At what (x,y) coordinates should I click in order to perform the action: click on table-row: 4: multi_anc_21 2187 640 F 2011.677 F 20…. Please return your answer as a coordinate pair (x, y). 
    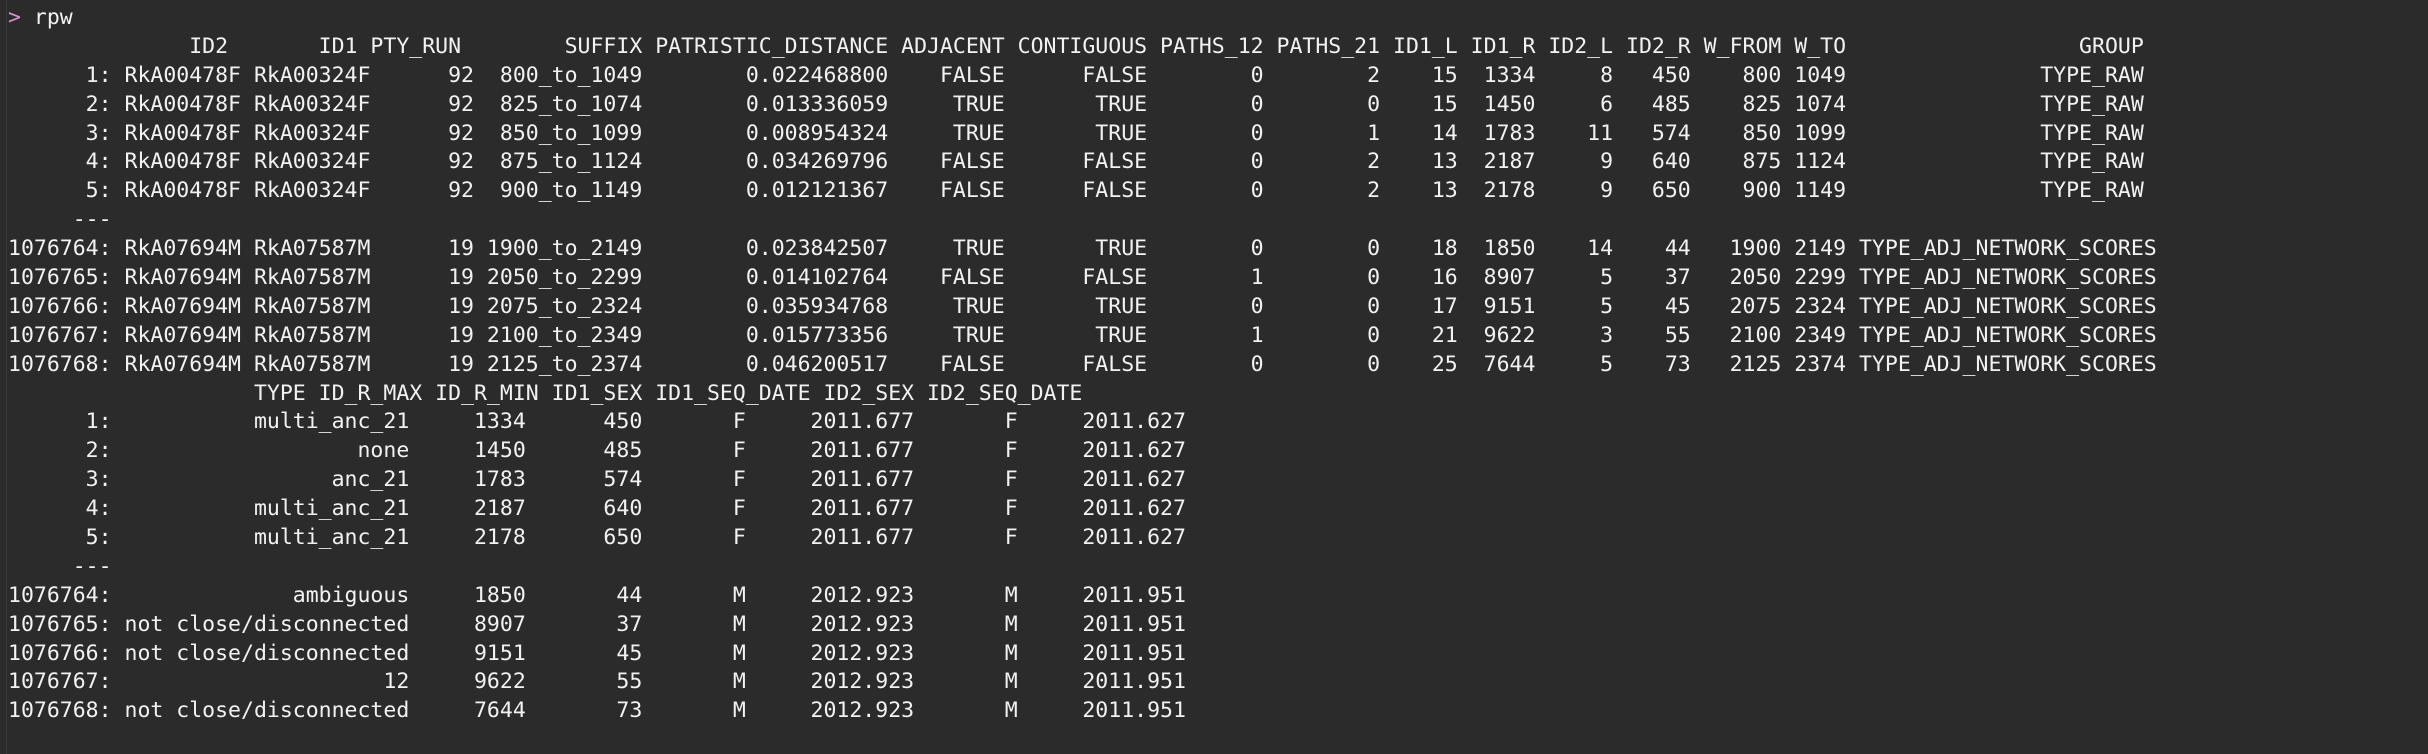
    Looking at the image, I should click on (597, 509).